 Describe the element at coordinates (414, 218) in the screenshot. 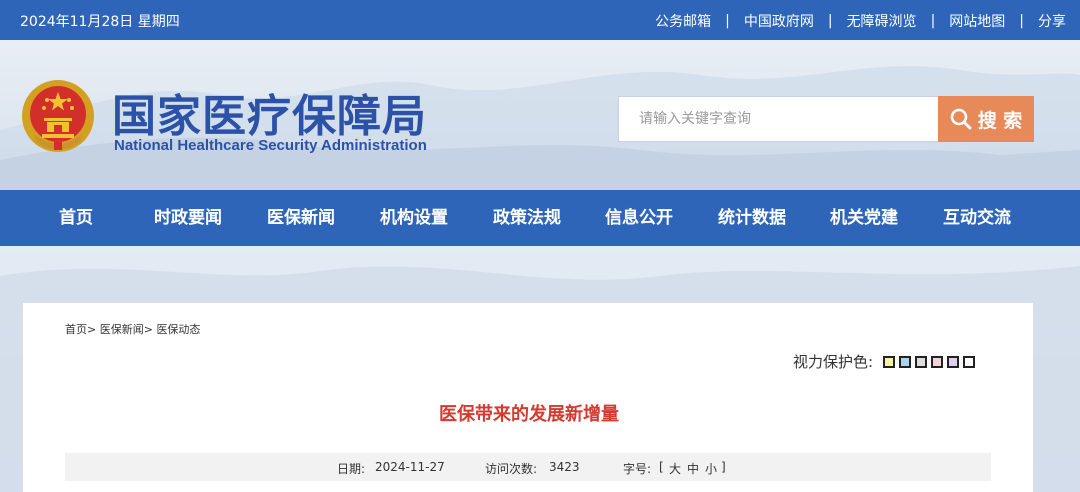

I see `nav-item-organization: 机构设置` at that location.